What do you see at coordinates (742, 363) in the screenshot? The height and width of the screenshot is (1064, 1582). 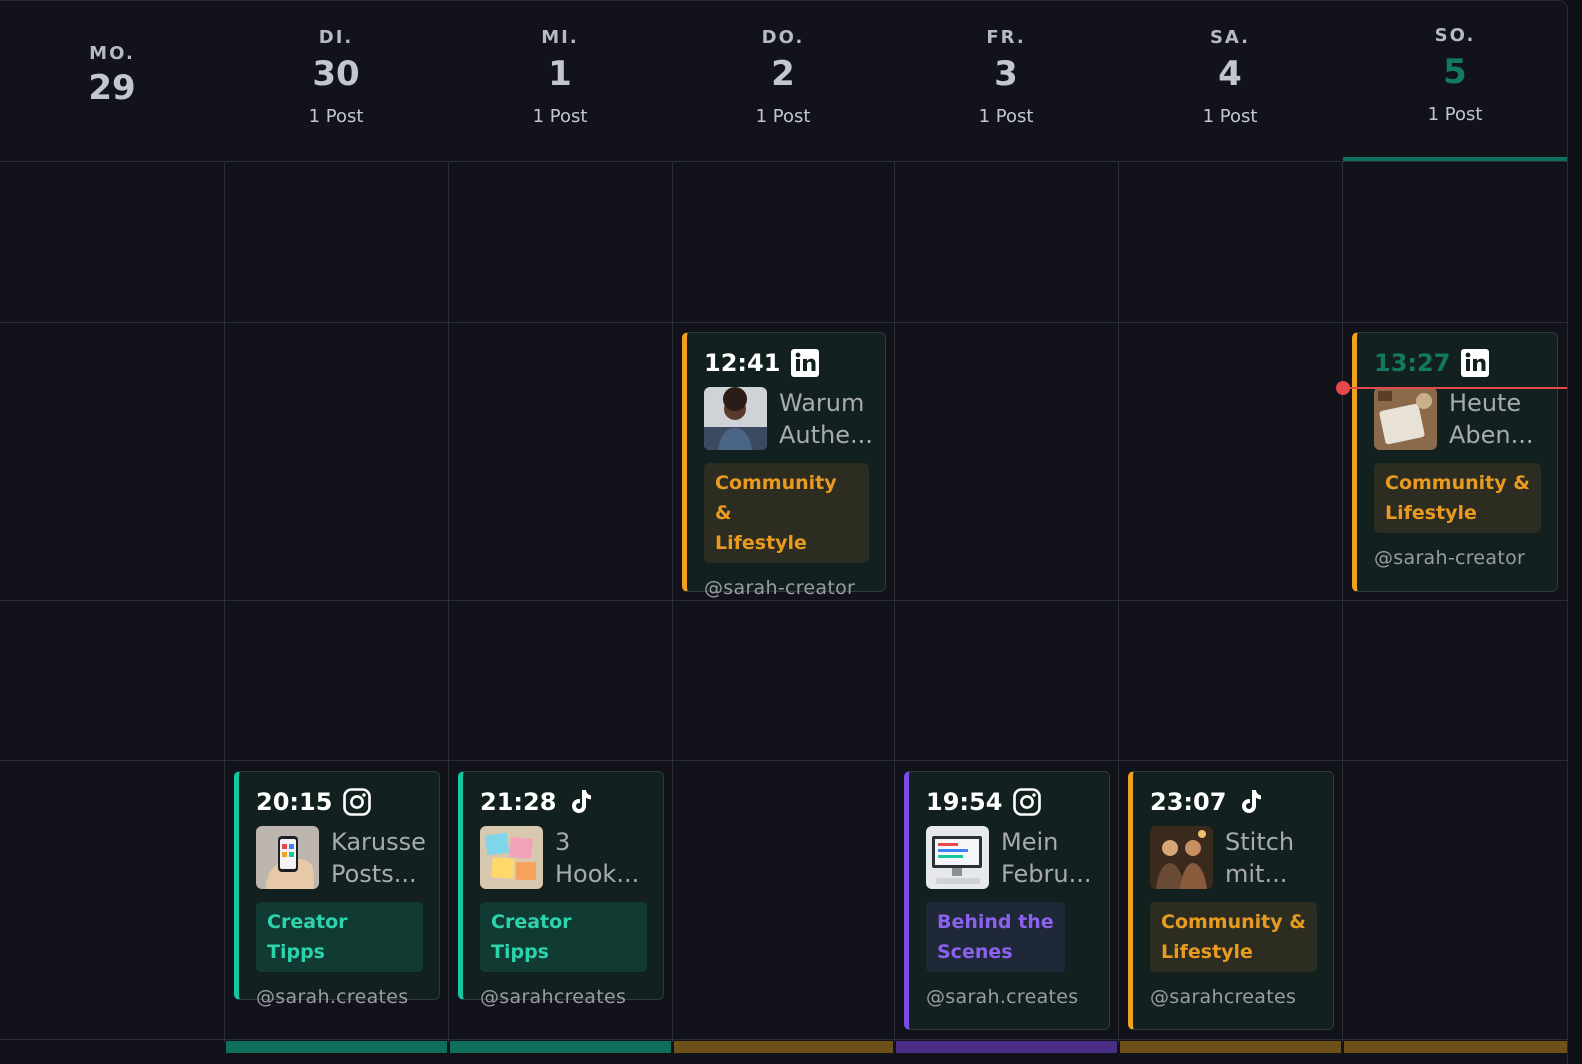 I see `post-time: 12:41` at bounding box center [742, 363].